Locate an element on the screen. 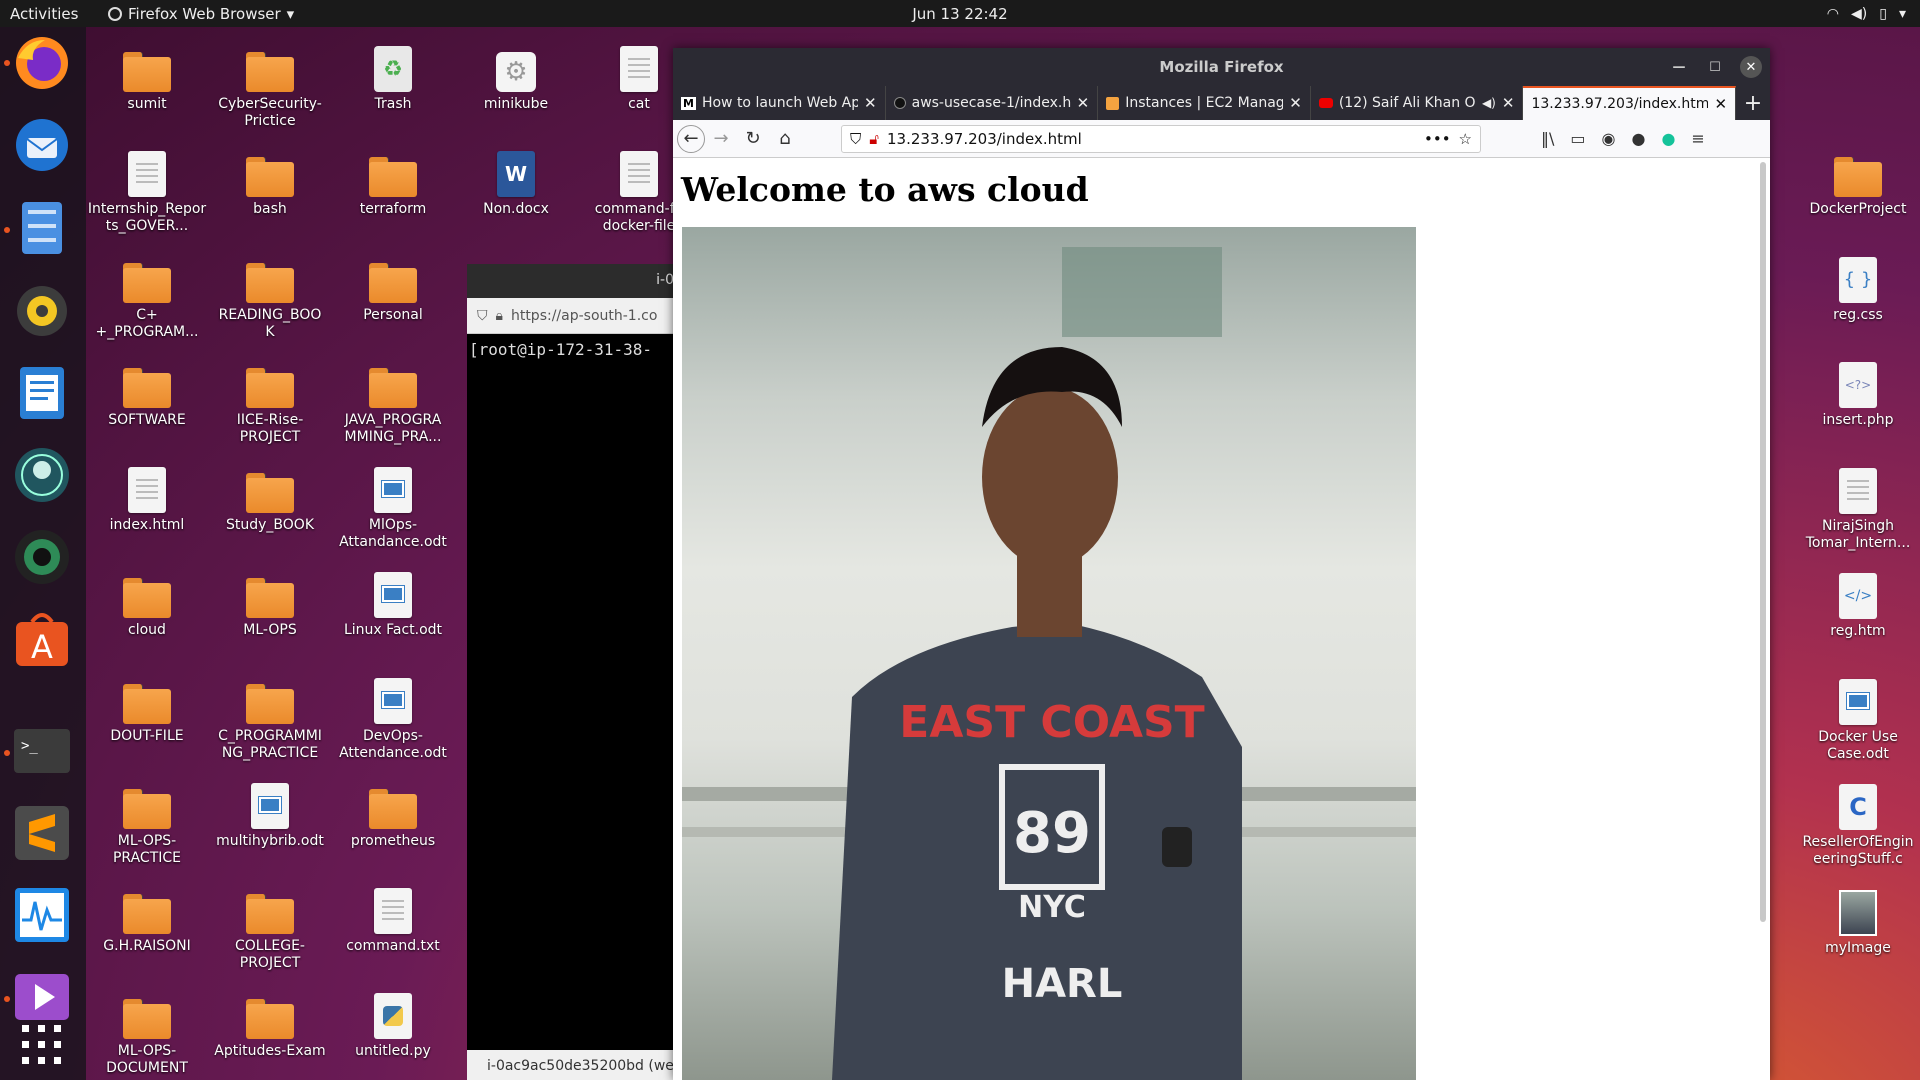 The height and width of the screenshot is (1080, 1920). desktop-icon: SOFTWARE is located at coordinates (147, 390).